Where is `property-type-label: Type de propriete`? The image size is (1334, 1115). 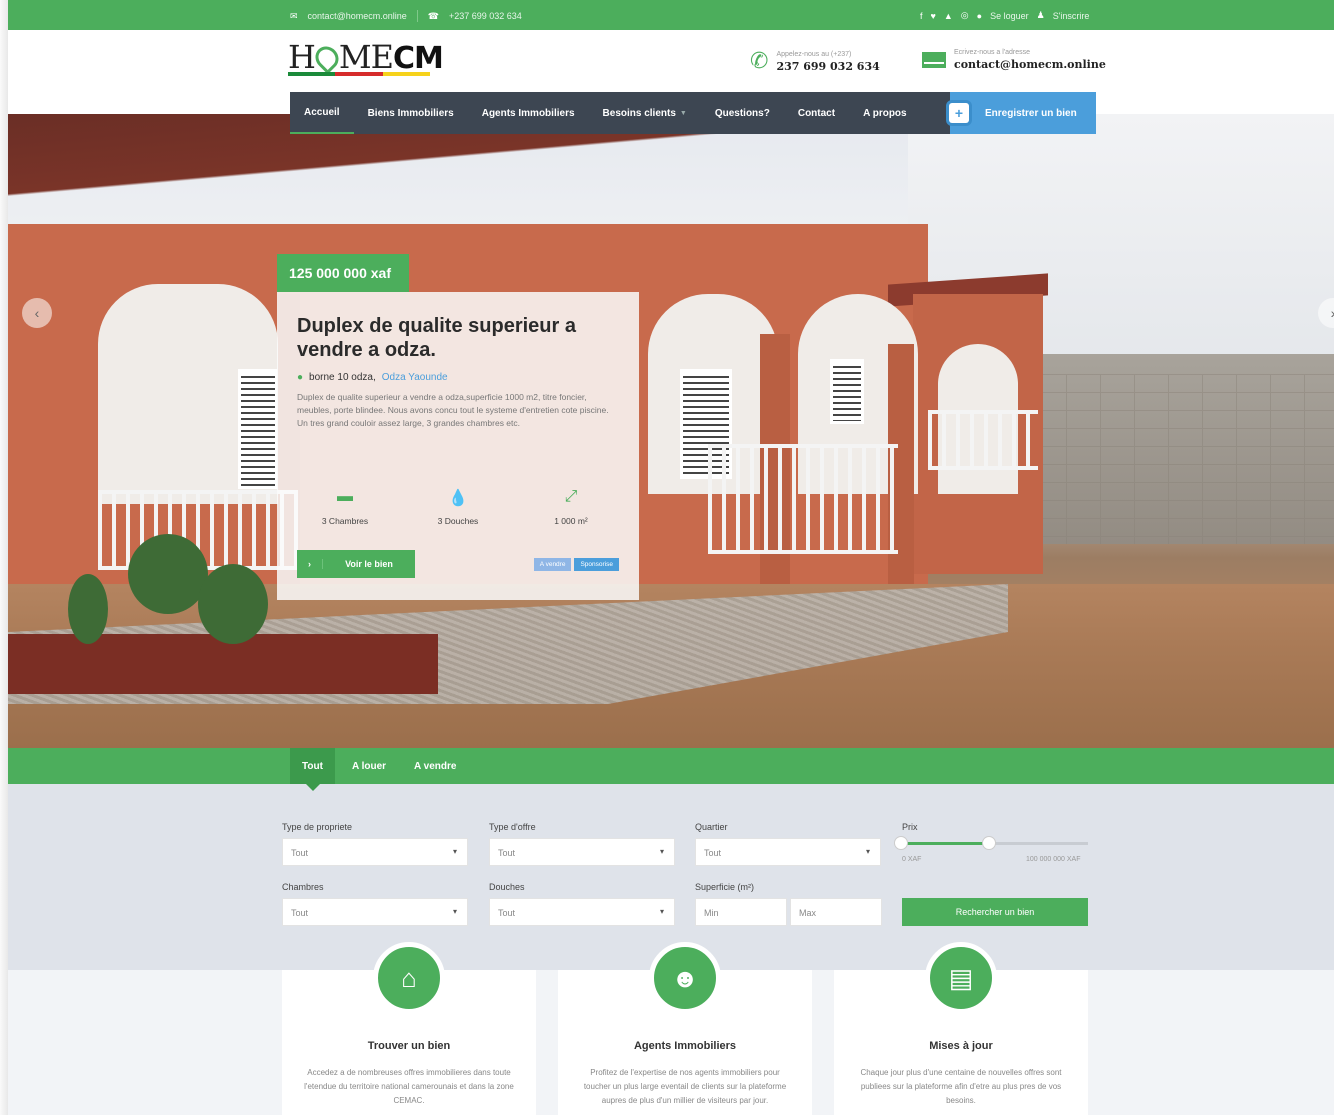 property-type-label: Type de propriete is located at coordinates (317, 827).